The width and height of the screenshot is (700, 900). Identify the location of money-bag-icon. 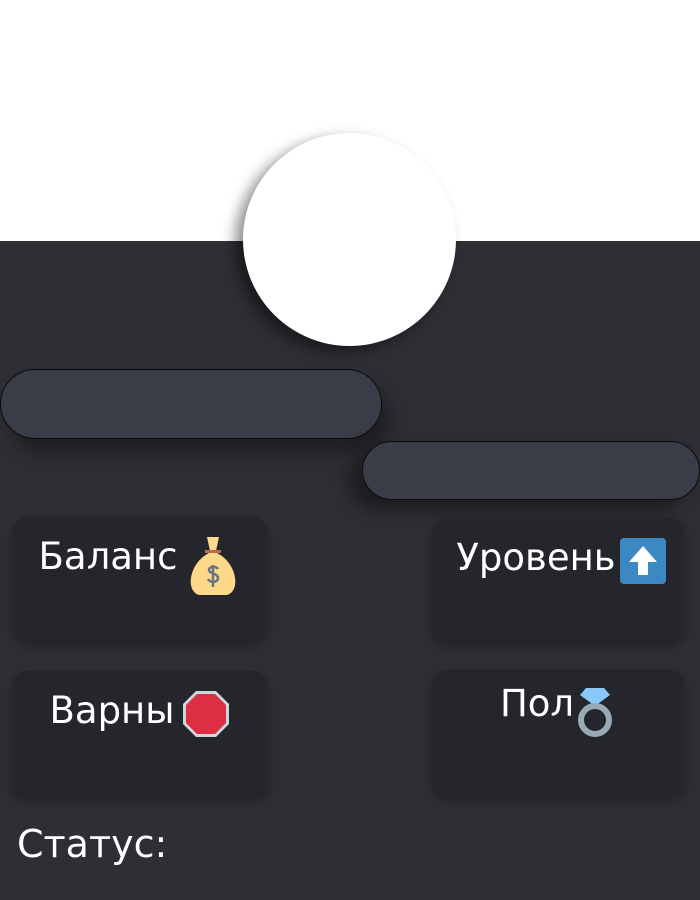
(213, 566).